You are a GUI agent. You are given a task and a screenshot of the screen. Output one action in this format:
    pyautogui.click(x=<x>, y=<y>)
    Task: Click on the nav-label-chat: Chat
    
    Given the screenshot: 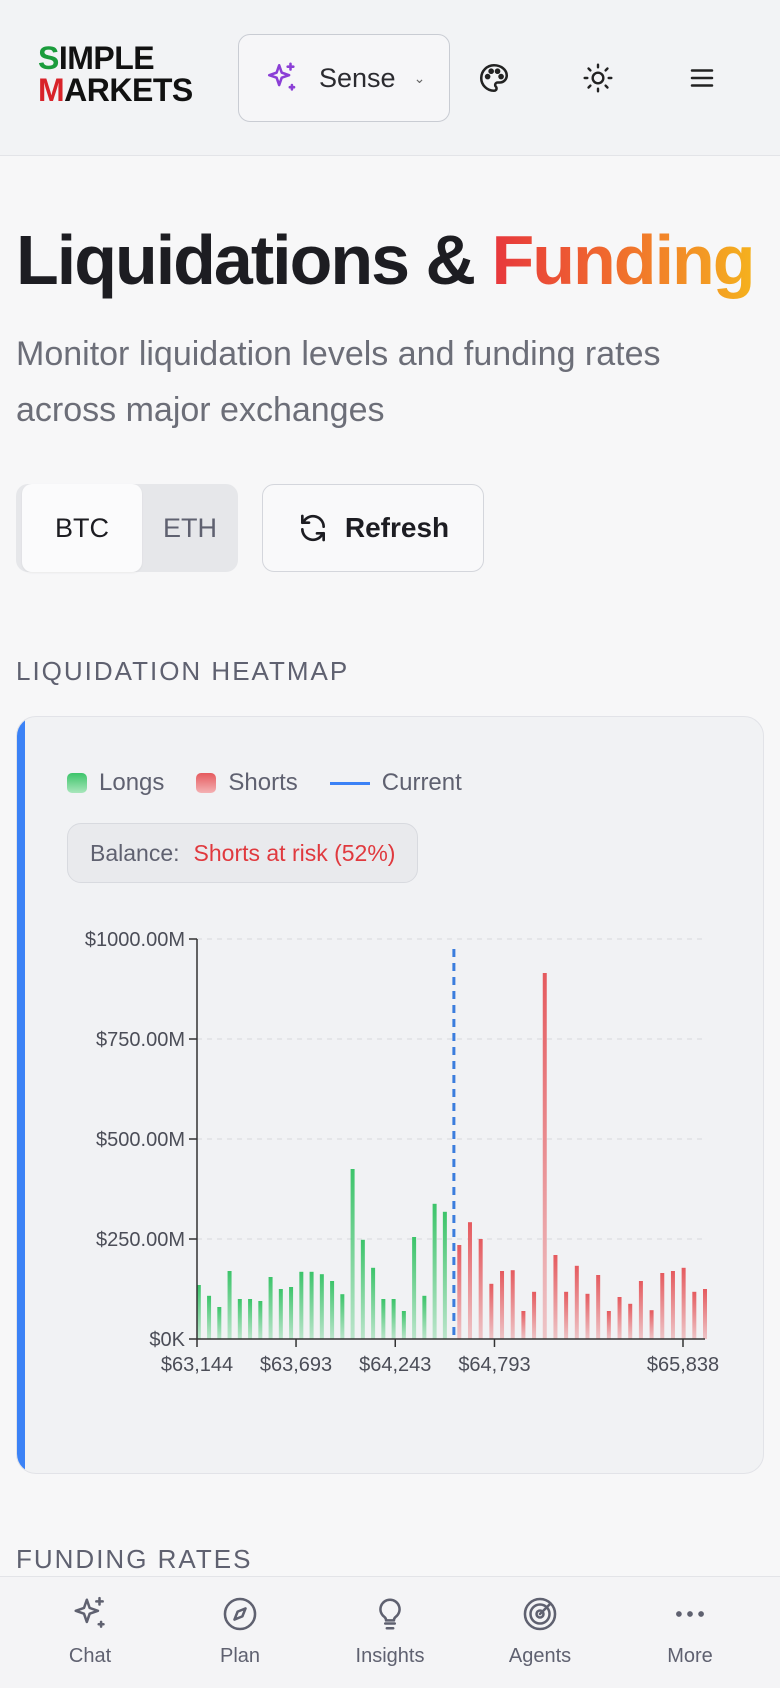 What is the action you would take?
    pyautogui.click(x=90, y=1656)
    